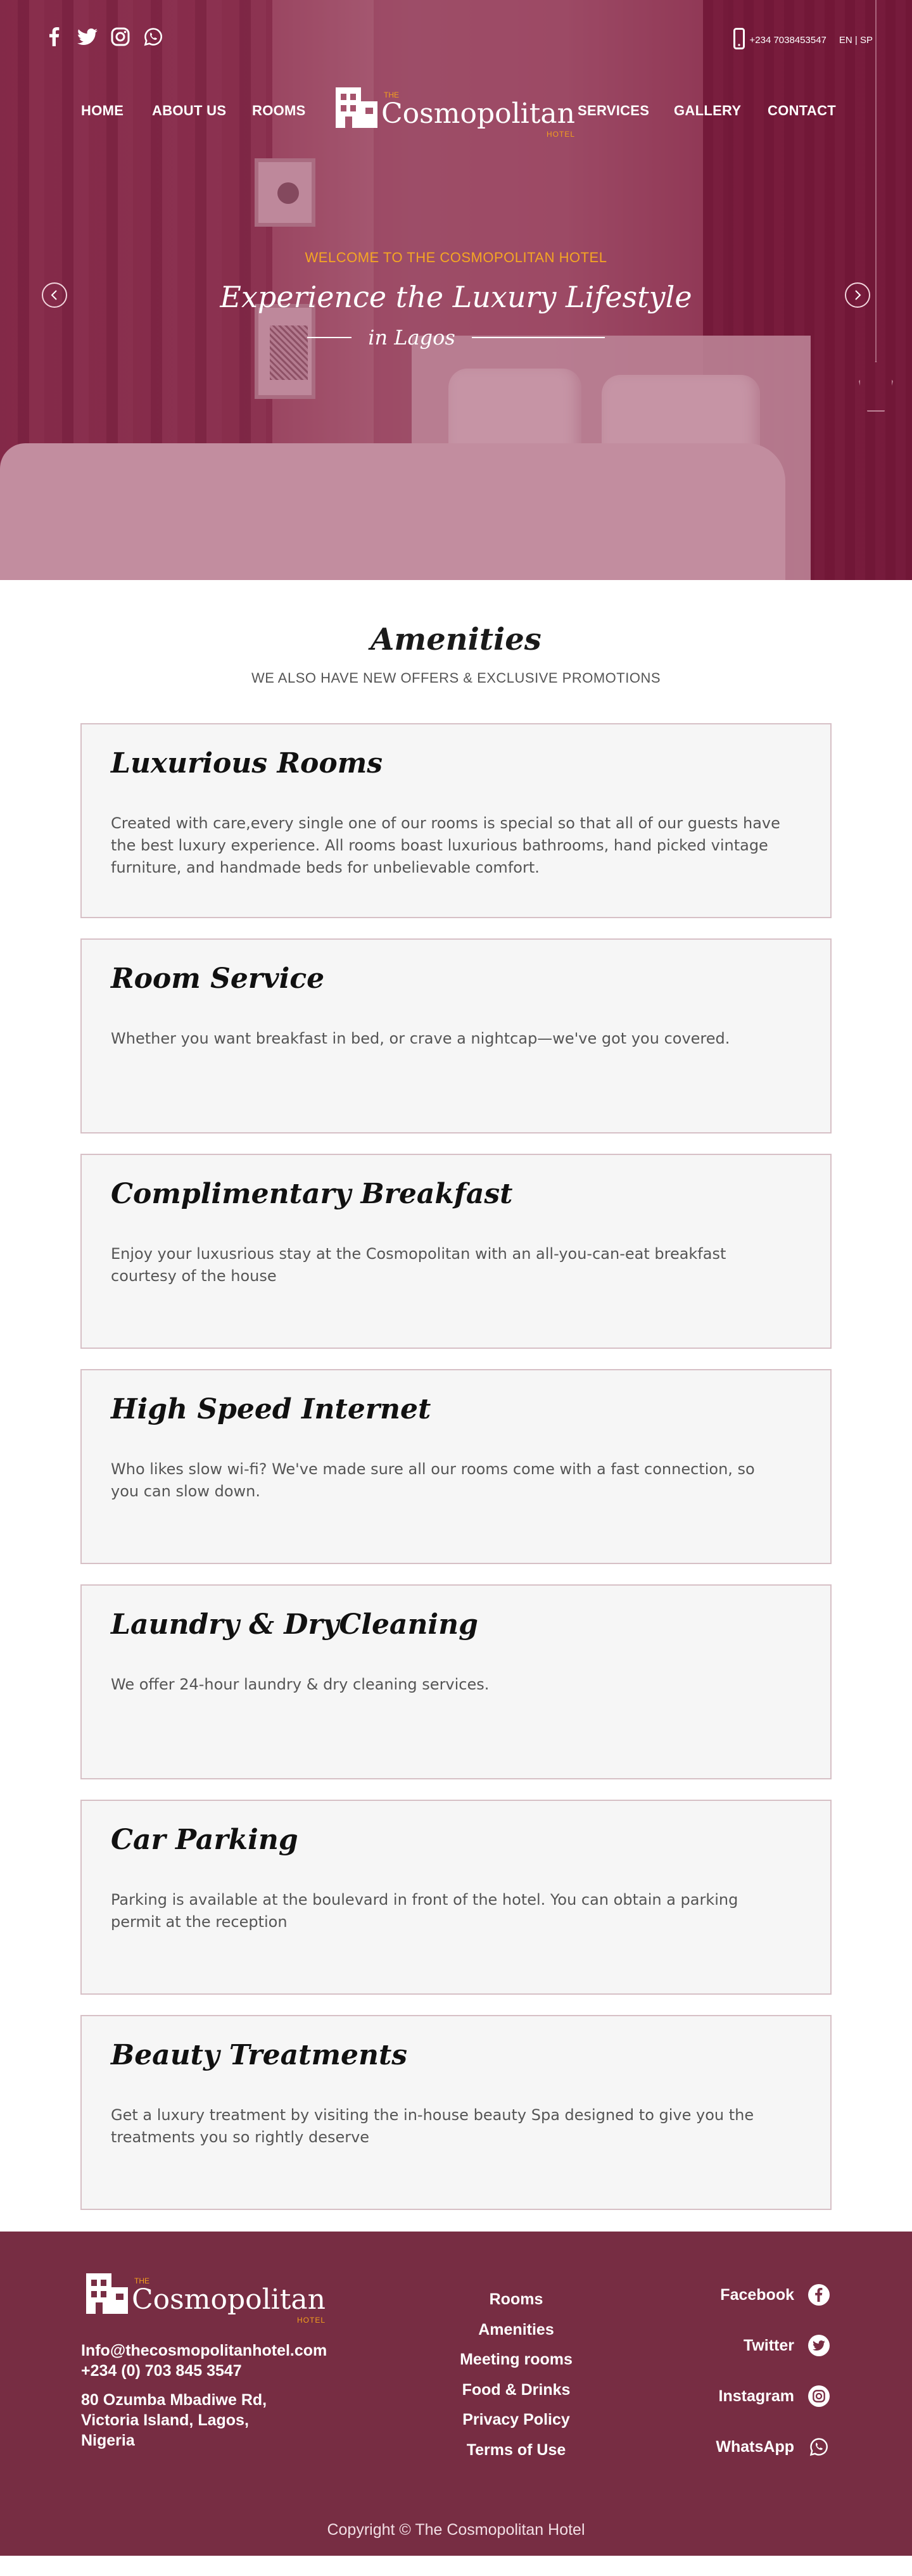  Describe the element at coordinates (707, 111) in the screenshot. I see `nav-gallery: GALLERY` at that location.